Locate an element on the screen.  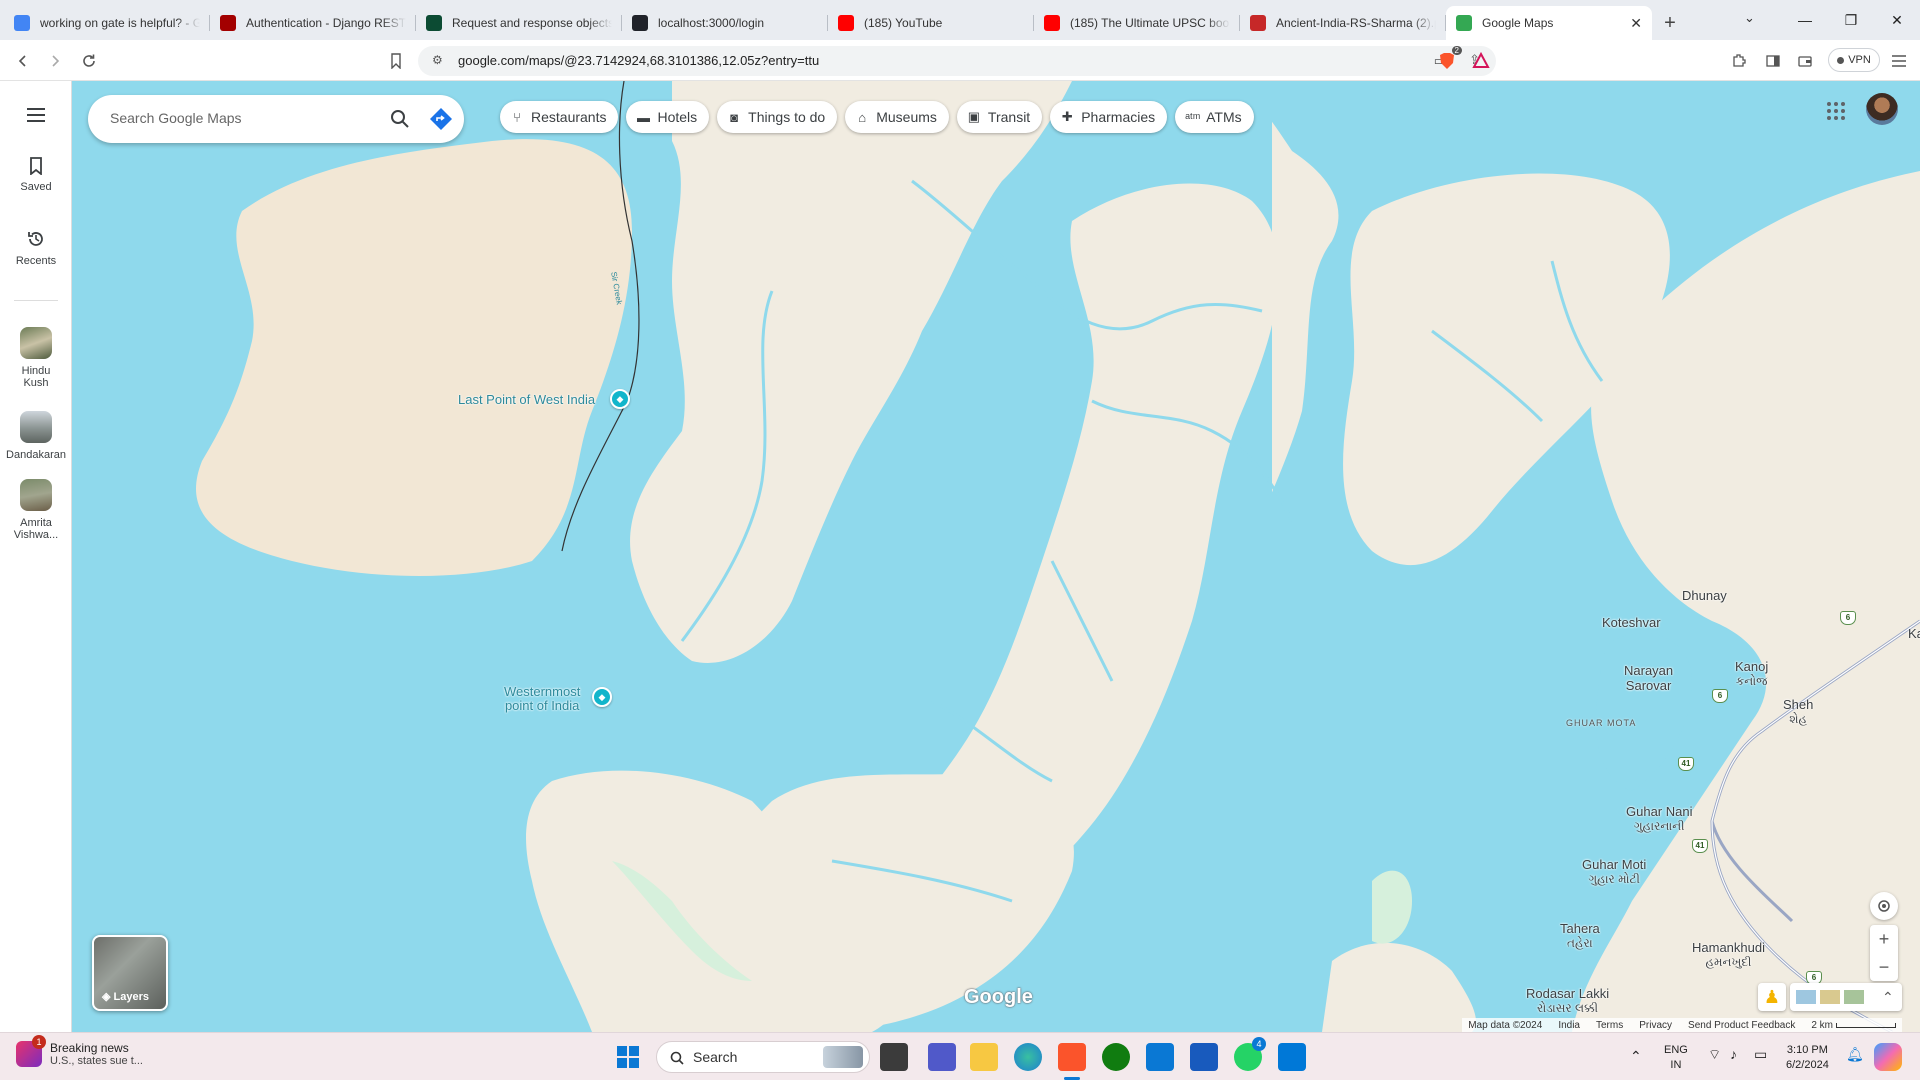
browser-tab: Authentication - Django REST is located at coordinates (313, 23).